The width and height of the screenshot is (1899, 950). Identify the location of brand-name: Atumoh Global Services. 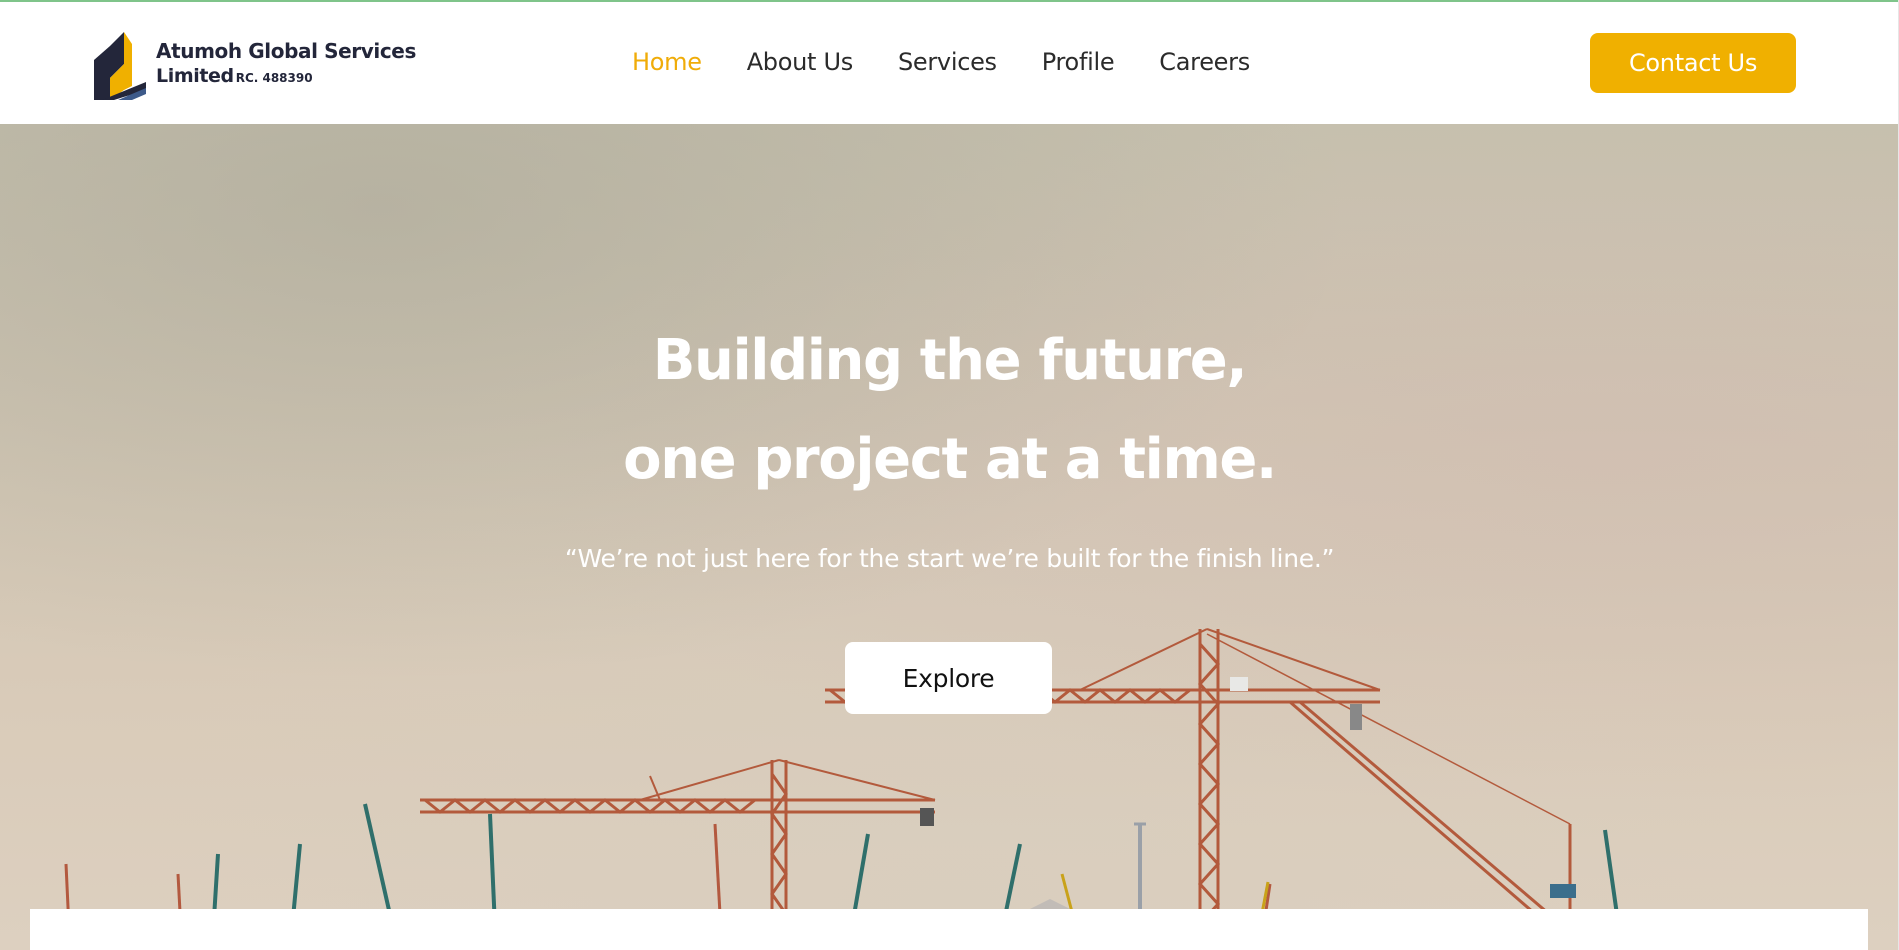
(286, 51).